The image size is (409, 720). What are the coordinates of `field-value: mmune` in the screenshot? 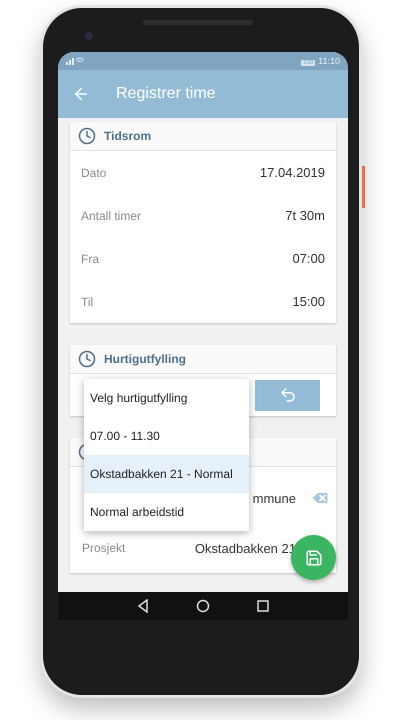 It's located at (274, 498).